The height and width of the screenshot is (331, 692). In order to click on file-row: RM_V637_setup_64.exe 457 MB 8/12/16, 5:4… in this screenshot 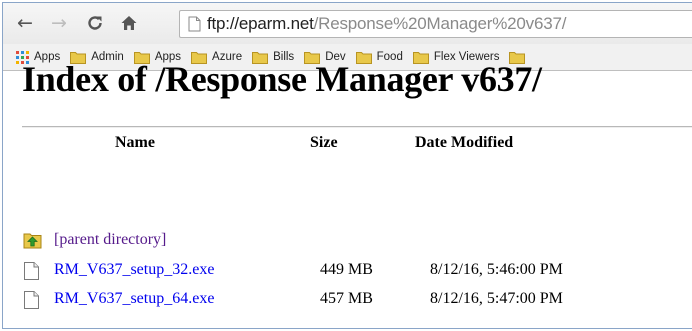, I will do `click(347, 300)`.